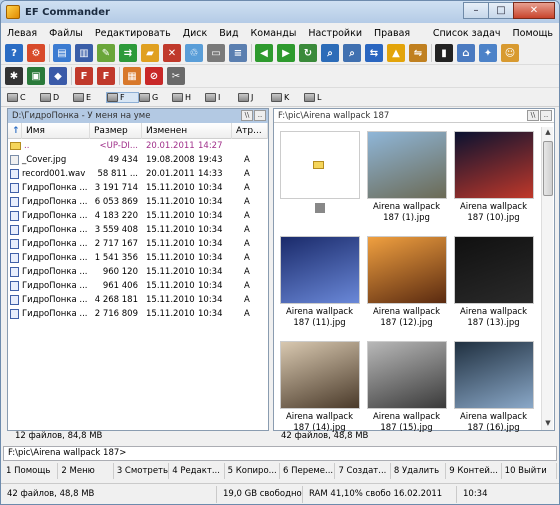 The image size is (560, 505). What do you see at coordinates (467, 33) in the screenshot?
I see `menu-task-list: Список задач` at bounding box center [467, 33].